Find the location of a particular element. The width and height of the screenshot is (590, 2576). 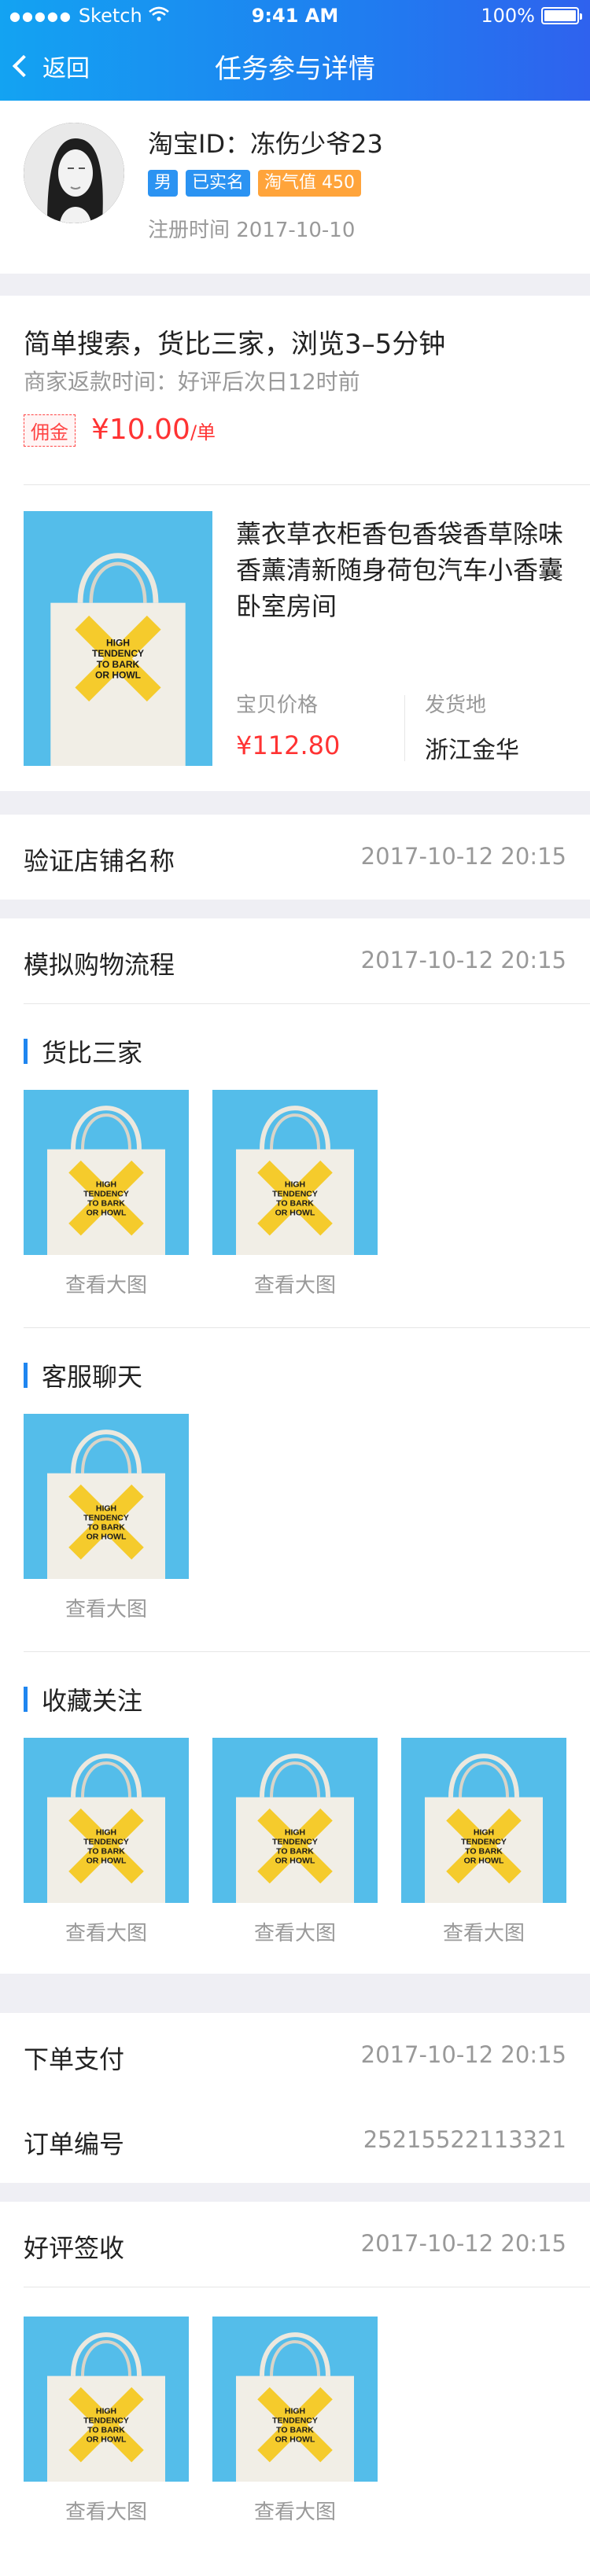

user-name: 淘宝ID：冻伤少爷23 is located at coordinates (265, 144).